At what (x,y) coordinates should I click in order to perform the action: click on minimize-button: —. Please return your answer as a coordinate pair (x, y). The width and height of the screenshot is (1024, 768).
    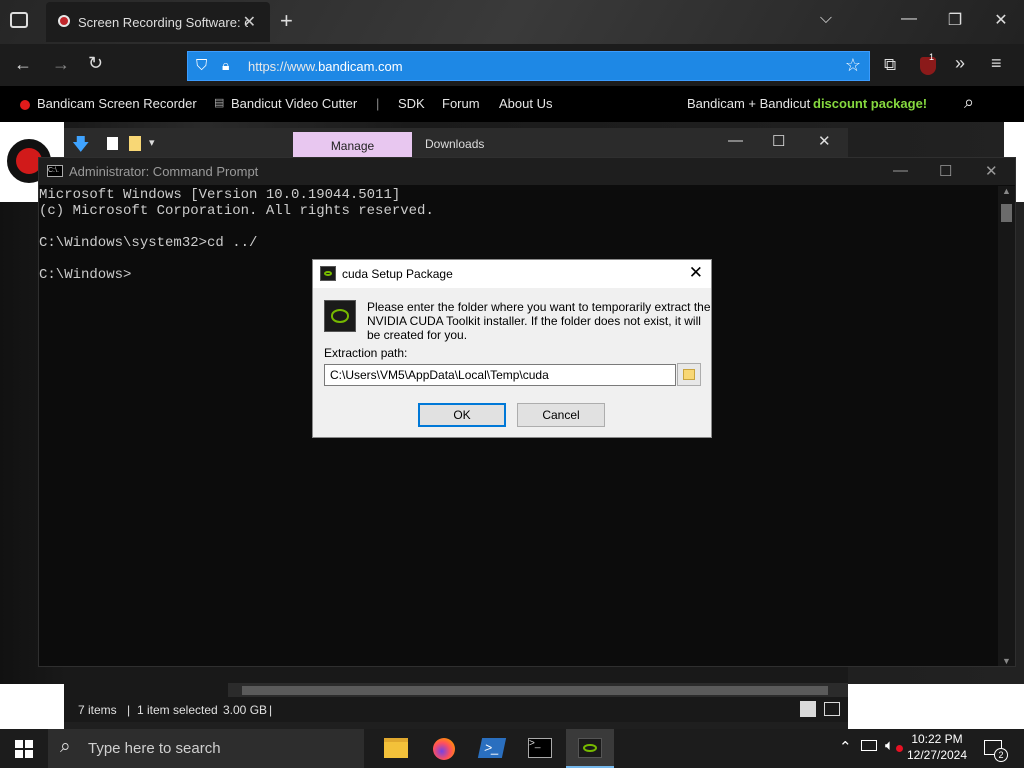
    Looking at the image, I should click on (909, 19).